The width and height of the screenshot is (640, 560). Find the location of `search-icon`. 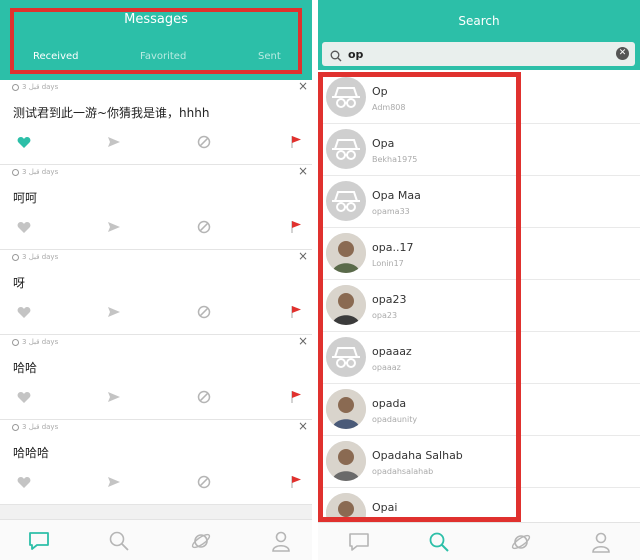

search-icon is located at coordinates (336, 56).